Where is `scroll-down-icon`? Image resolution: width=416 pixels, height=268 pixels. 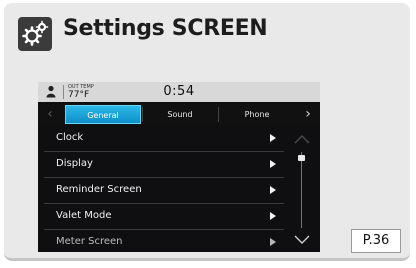
scroll-down-icon is located at coordinates (302, 240).